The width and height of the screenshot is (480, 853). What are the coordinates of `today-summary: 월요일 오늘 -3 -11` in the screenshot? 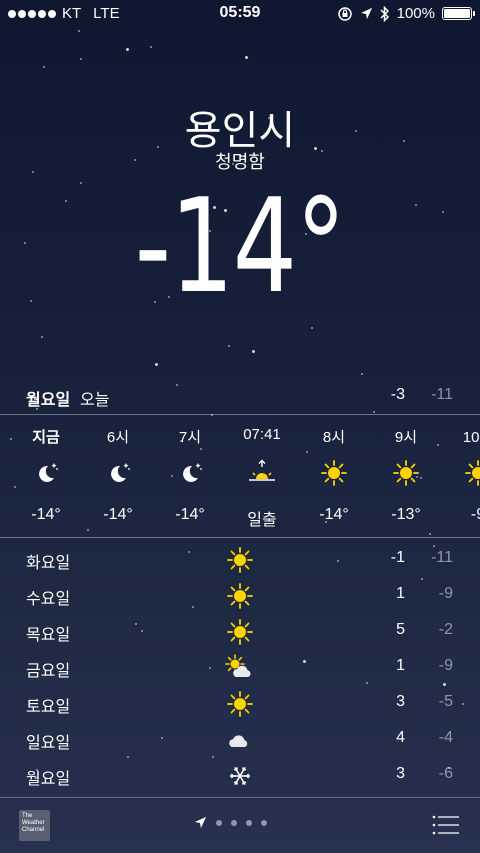 It's located at (240, 400).